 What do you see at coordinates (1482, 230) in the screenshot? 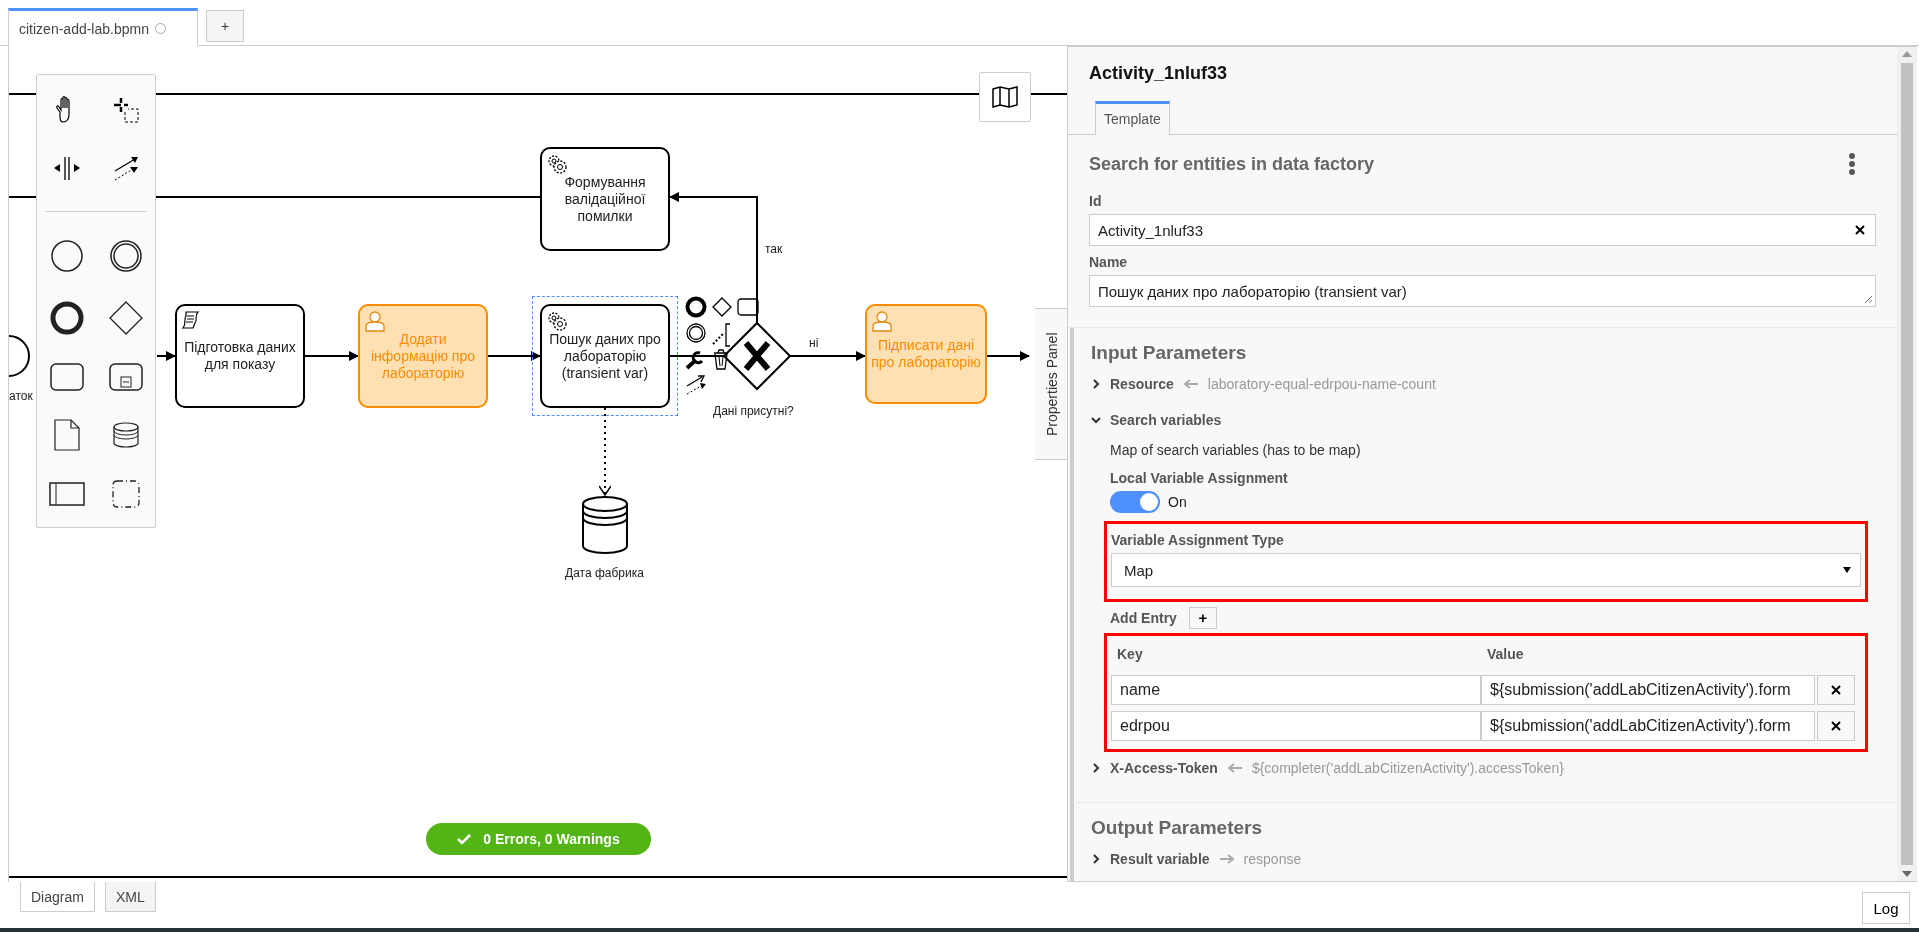
I see `text-input: Activity_1nluf33` at bounding box center [1482, 230].